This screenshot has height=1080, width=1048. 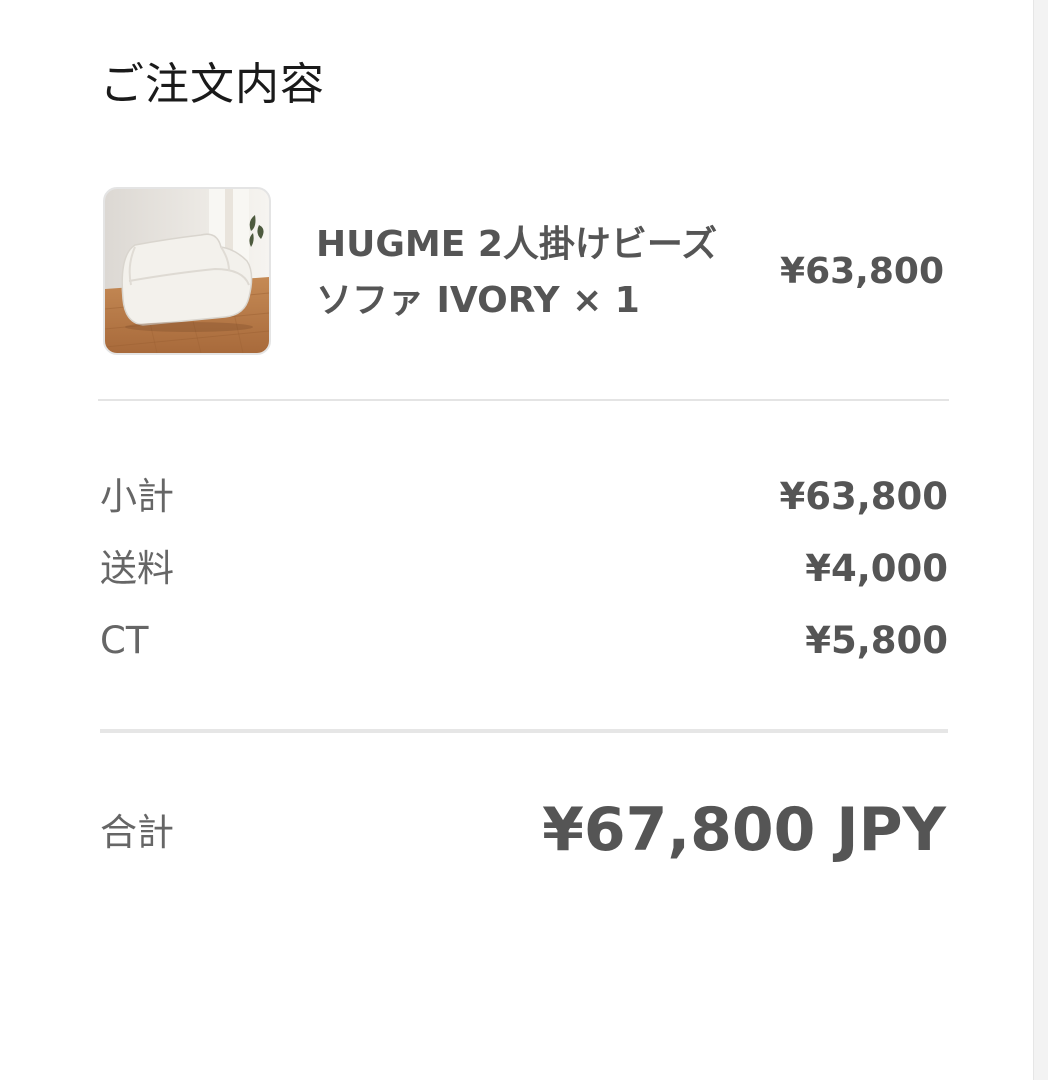 What do you see at coordinates (137, 832) in the screenshot?
I see `total-label: 合計` at bounding box center [137, 832].